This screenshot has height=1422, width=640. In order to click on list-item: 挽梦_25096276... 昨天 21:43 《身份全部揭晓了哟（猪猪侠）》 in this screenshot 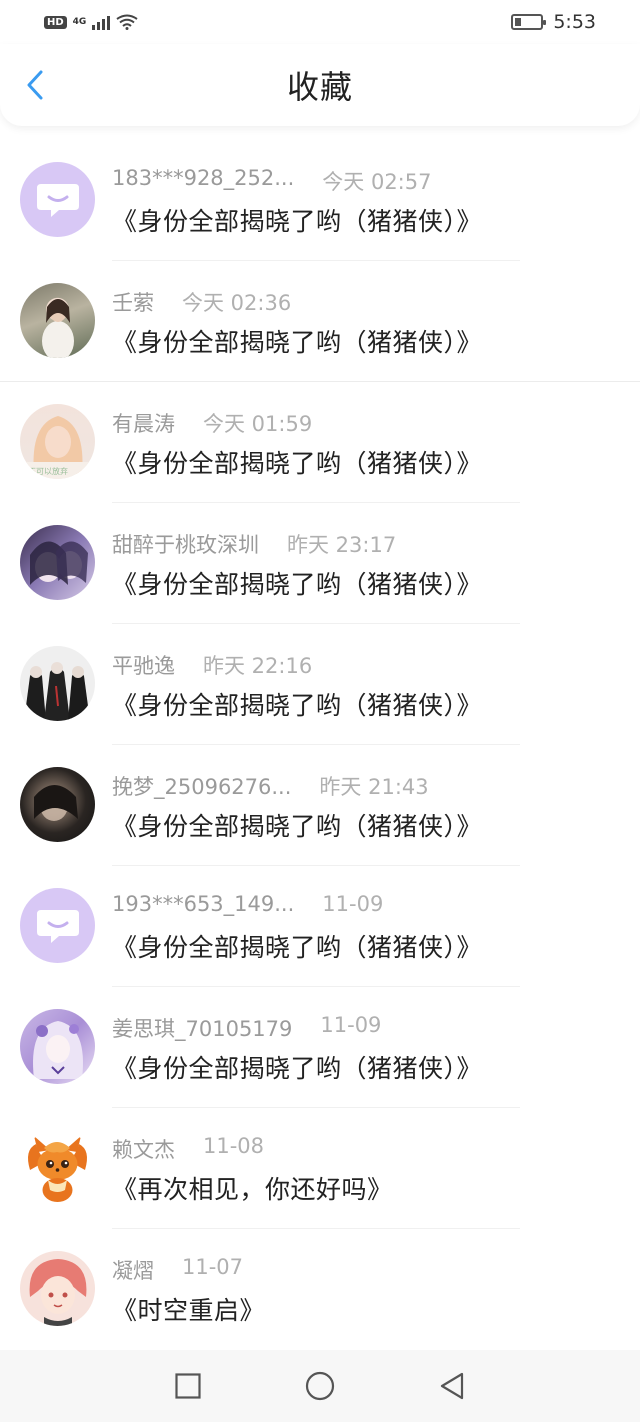, I will do `click(320, 805)`.